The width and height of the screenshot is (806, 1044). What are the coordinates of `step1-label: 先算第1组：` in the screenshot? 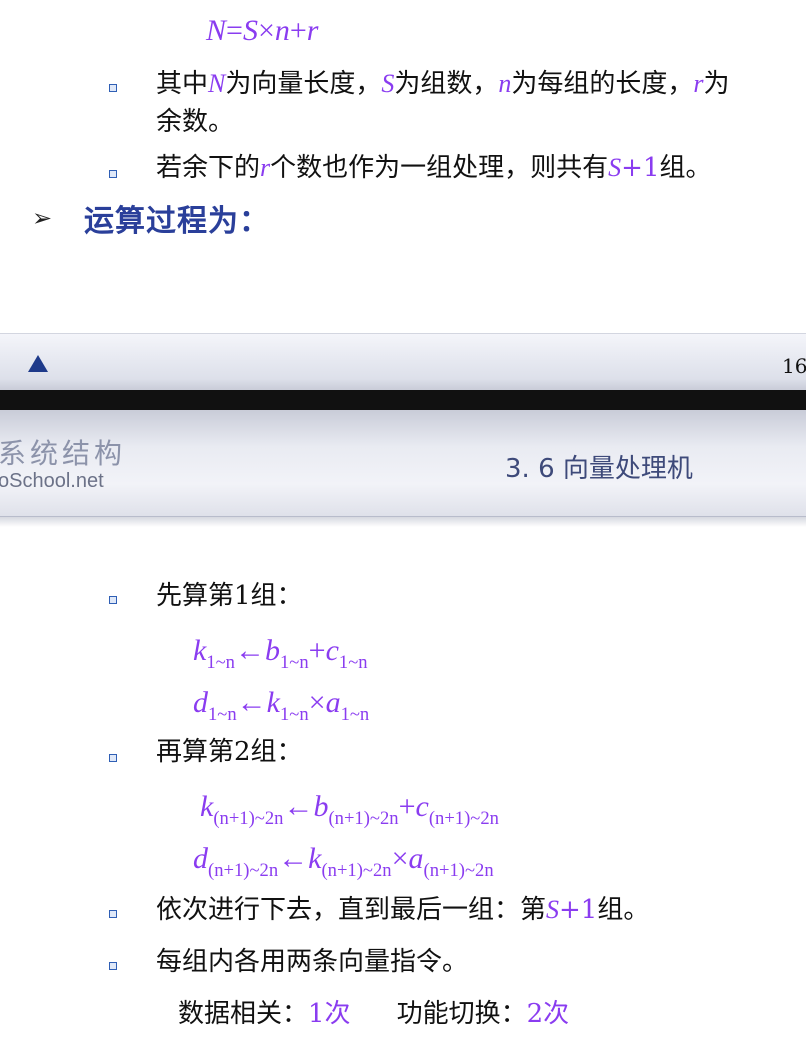 It's located at (229, 596).